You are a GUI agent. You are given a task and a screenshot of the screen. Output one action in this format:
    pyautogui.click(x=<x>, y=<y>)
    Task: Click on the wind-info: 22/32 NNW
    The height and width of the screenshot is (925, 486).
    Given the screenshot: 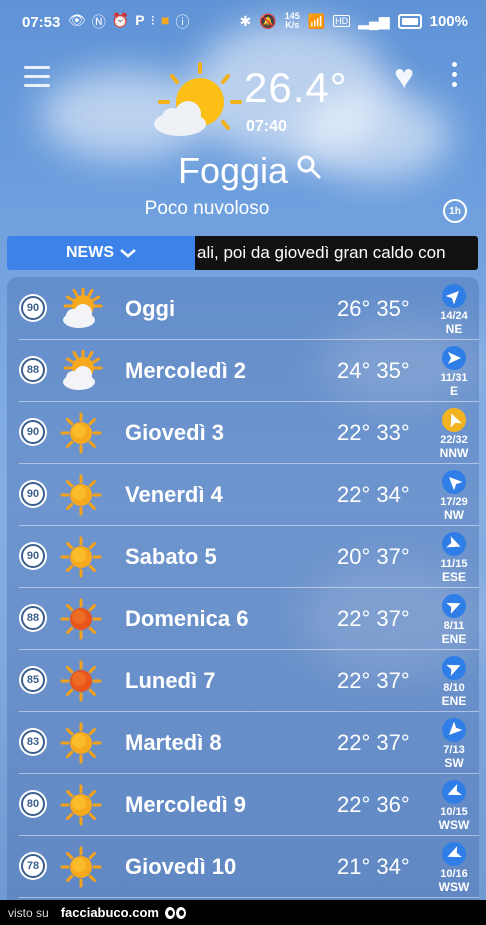 What is the action you would take?
    pyautogui.click(x=454, y=434)
    